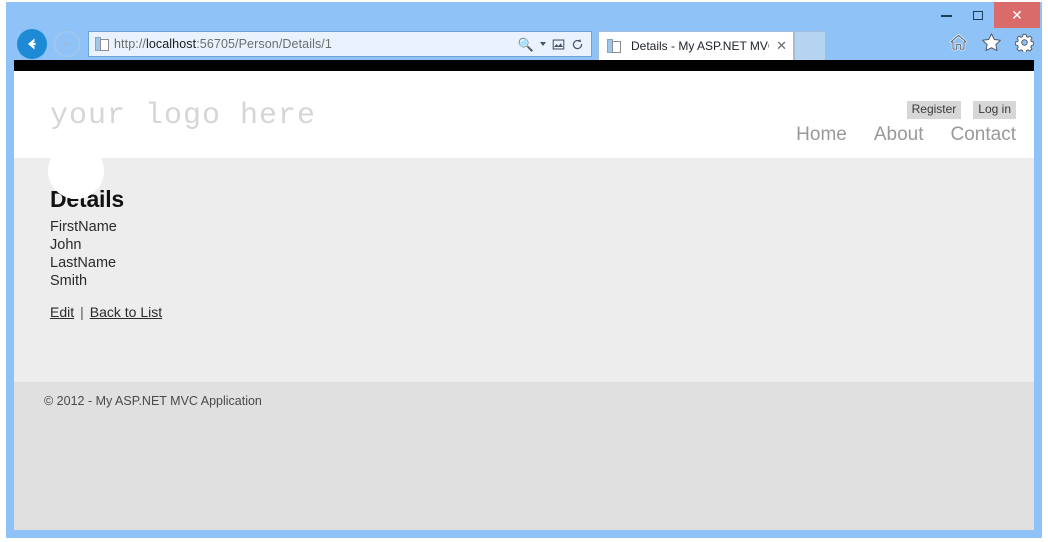 Image resolution: width=1048 pixels, height=542 pixels. Describe the element at coordinates (899, 135) in the screenshot. I see `nav-about: About` at that location.